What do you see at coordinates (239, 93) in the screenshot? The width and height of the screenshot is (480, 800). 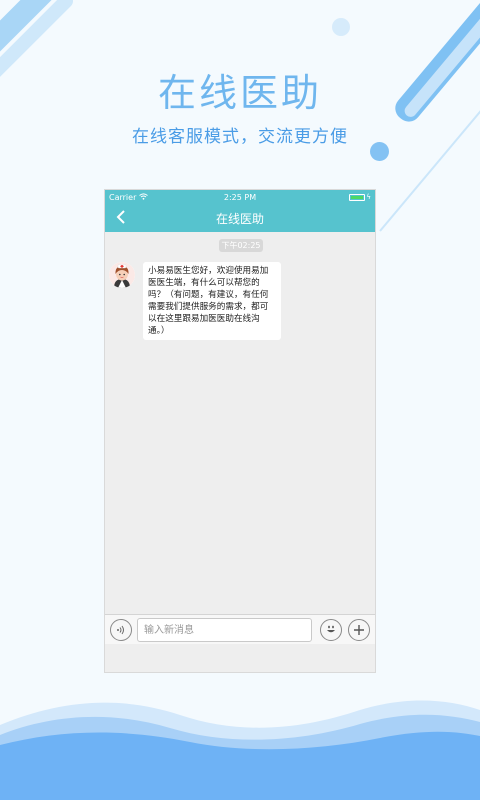 I see `hero-title: 在线医助` at bounding box center [239, 93].